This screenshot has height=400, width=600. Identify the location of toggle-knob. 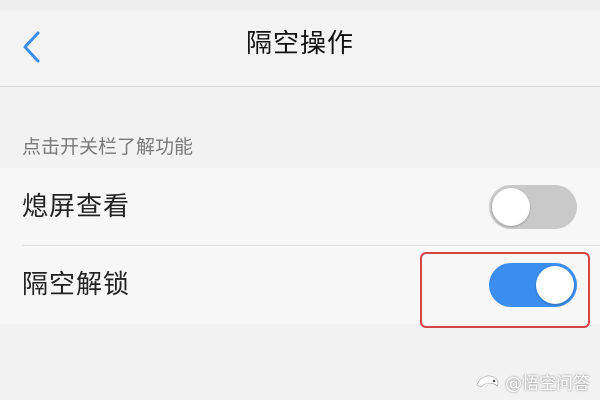
(511, 207).